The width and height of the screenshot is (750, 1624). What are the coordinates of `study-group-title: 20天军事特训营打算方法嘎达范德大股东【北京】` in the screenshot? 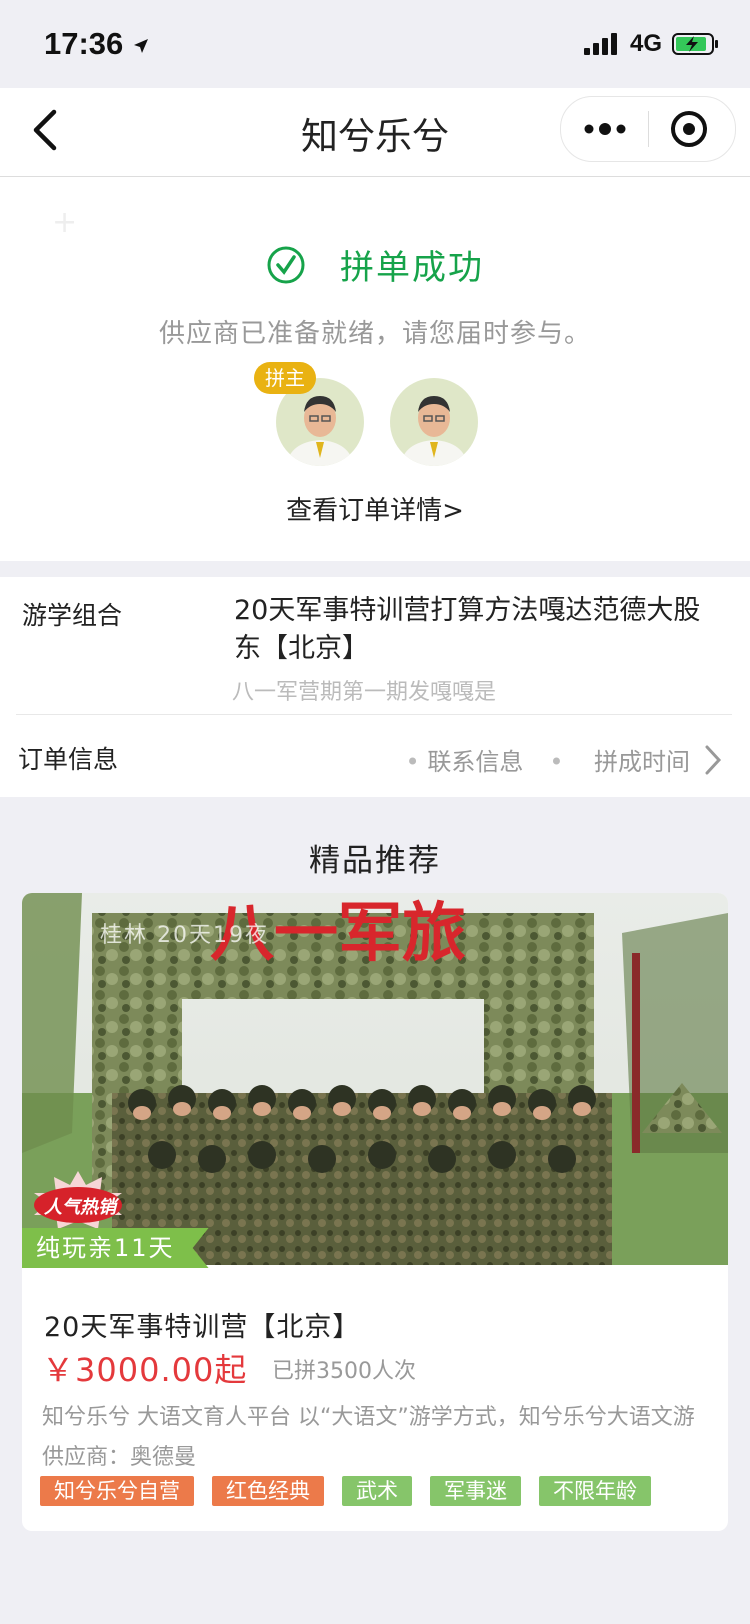 It's located at (467, 629).